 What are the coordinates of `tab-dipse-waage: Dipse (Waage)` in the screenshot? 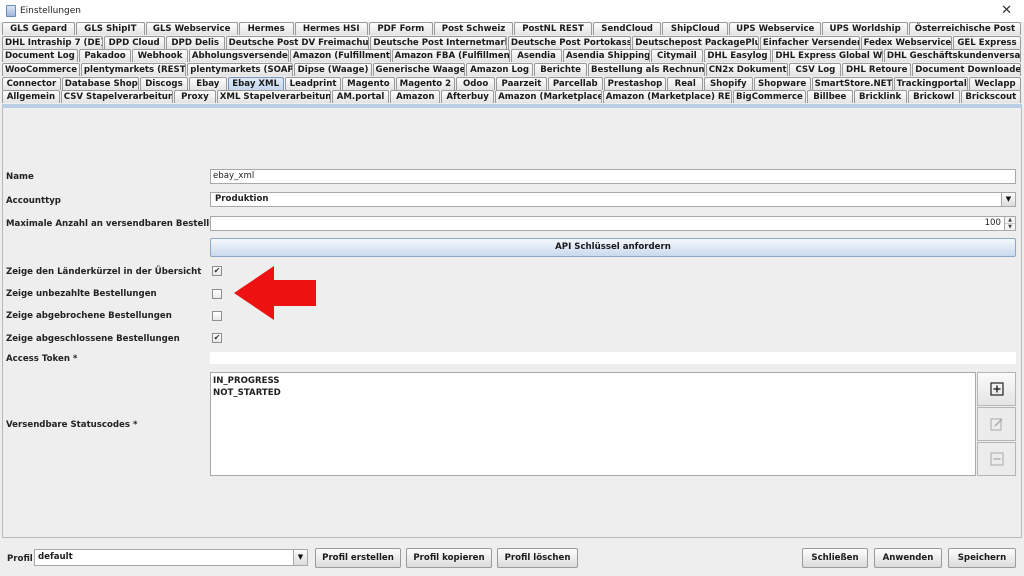 It's located at (333, 70).